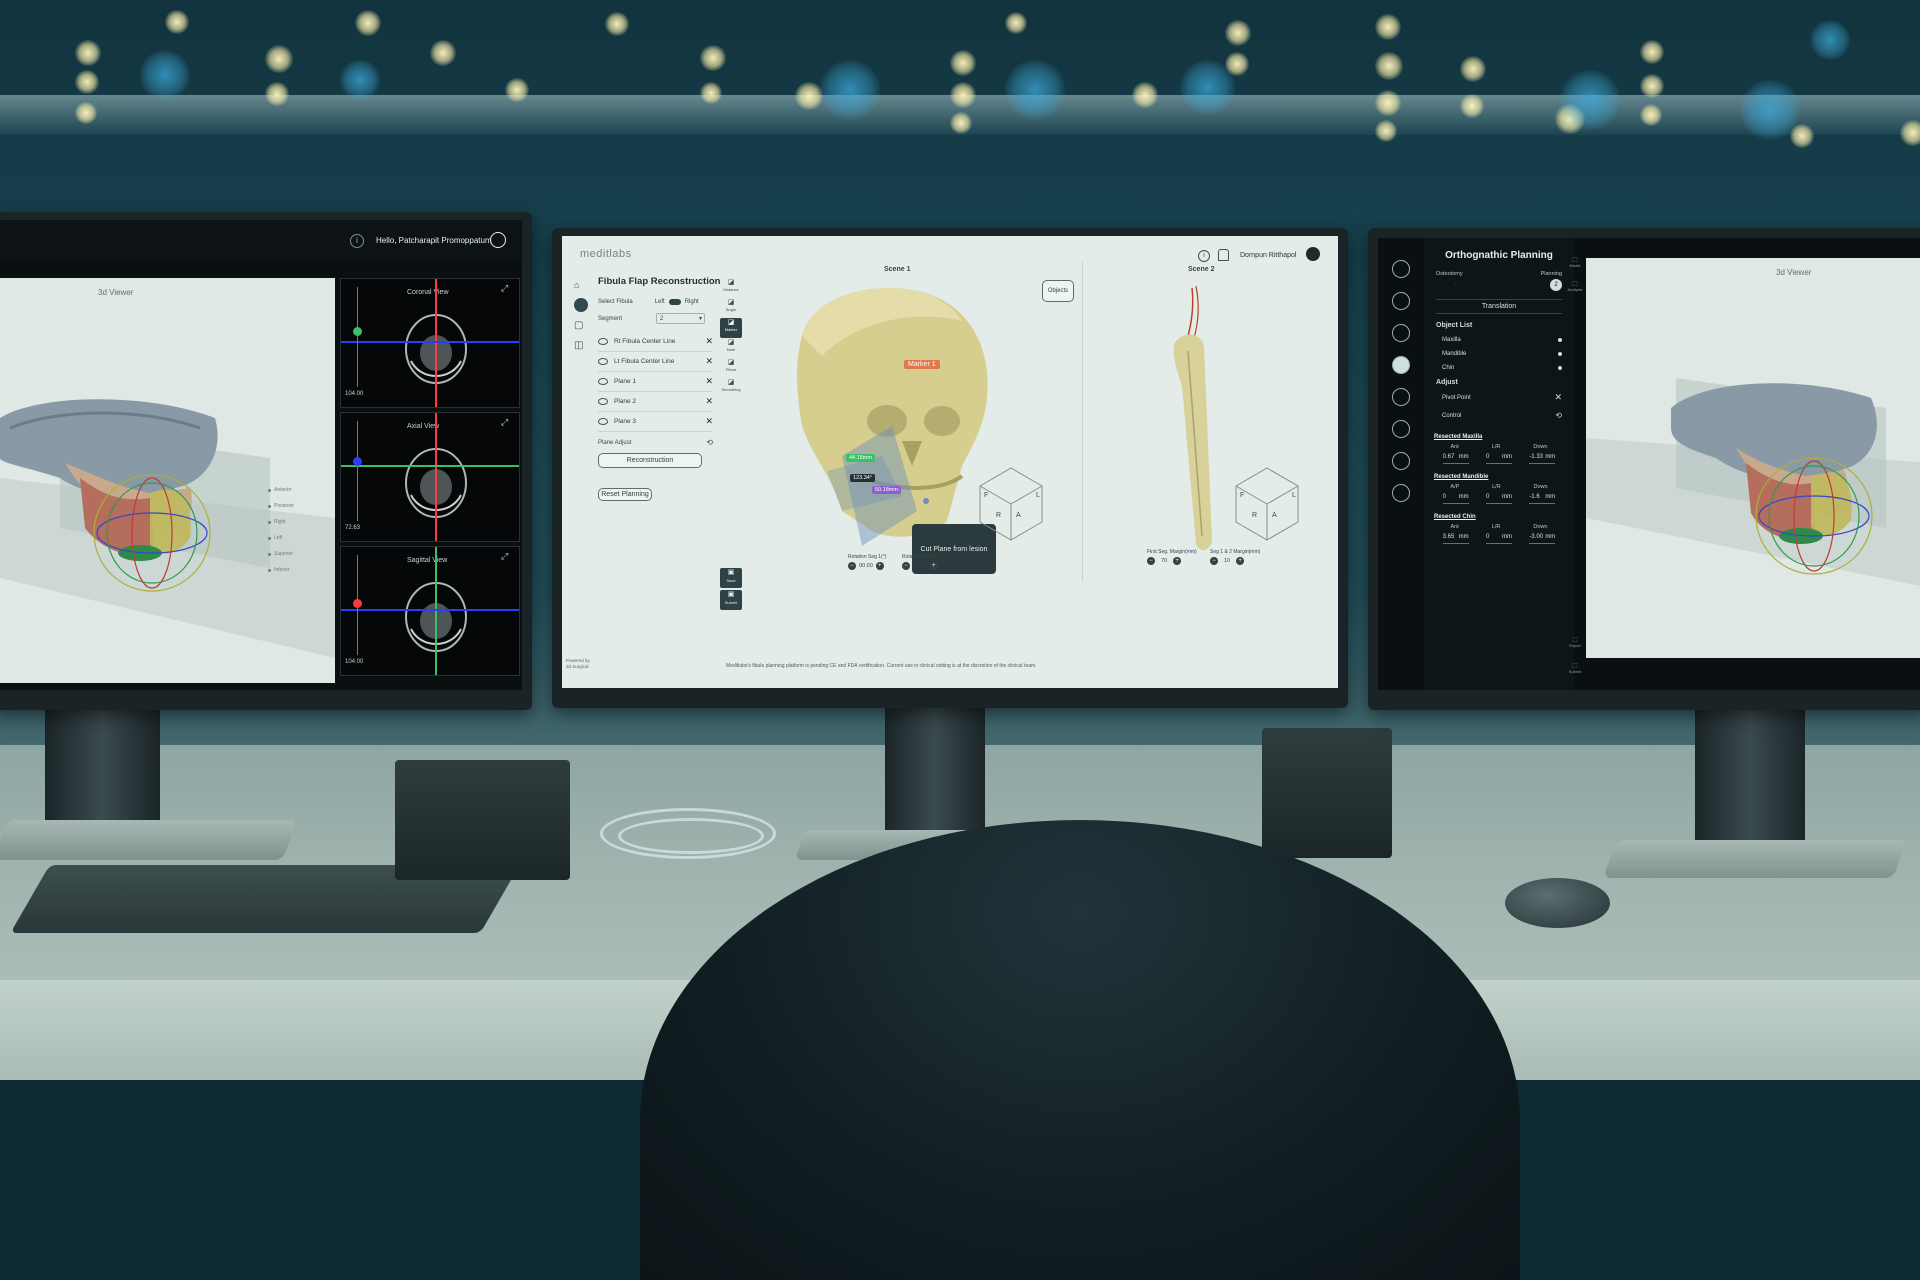 The height and width of the screenshot is (1280, 1920). What do you see at coordinates (292, 522) in the screenshot?
I see `legend-item: Right` at bounding box center [292, 522].